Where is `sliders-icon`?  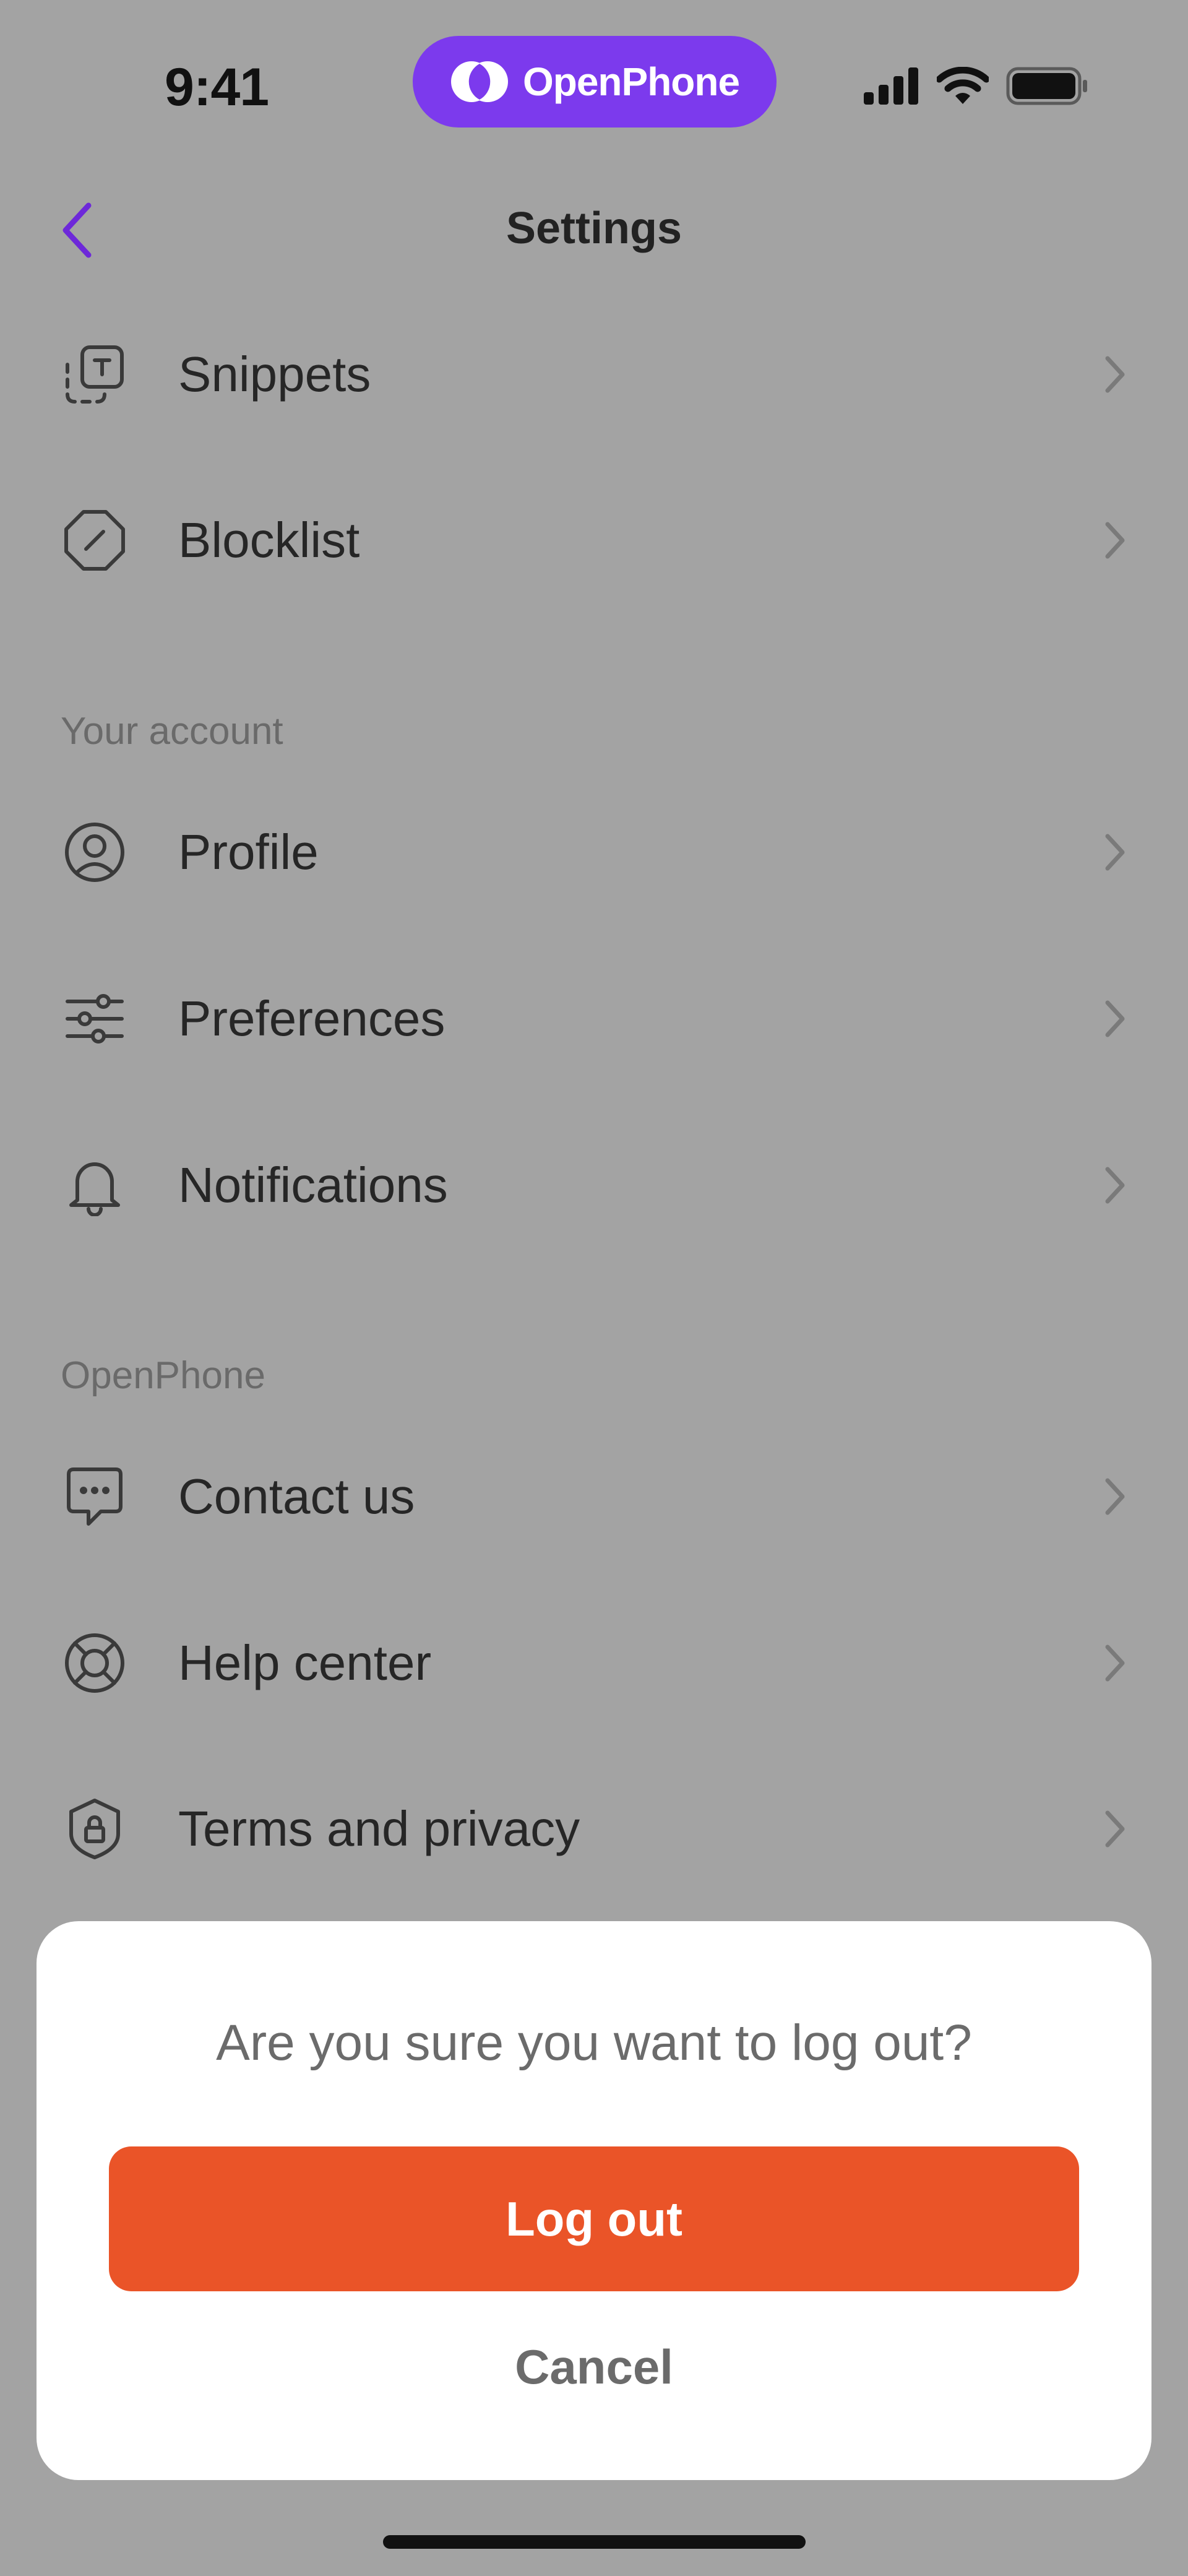 sliders-icon is located at coordinates (95, 1019).